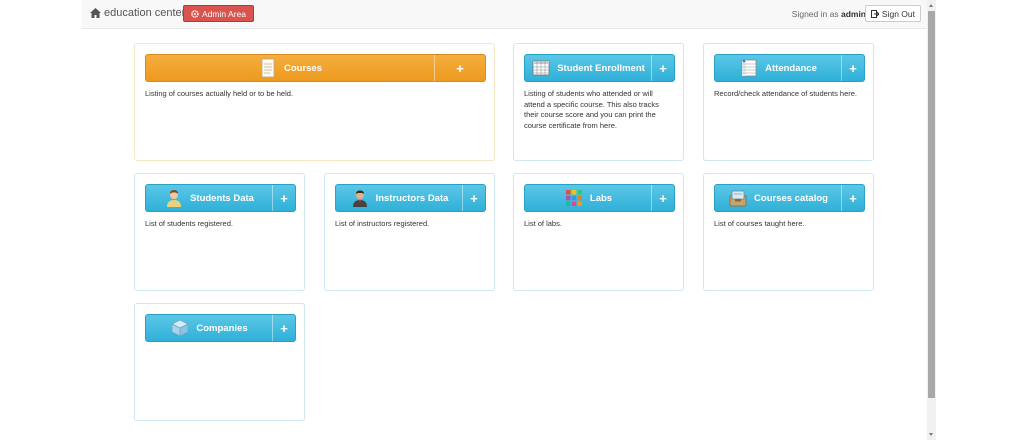  Describe the element at coordinates (268, 68) in the screenshot. I see `notepad-icon` at that location.